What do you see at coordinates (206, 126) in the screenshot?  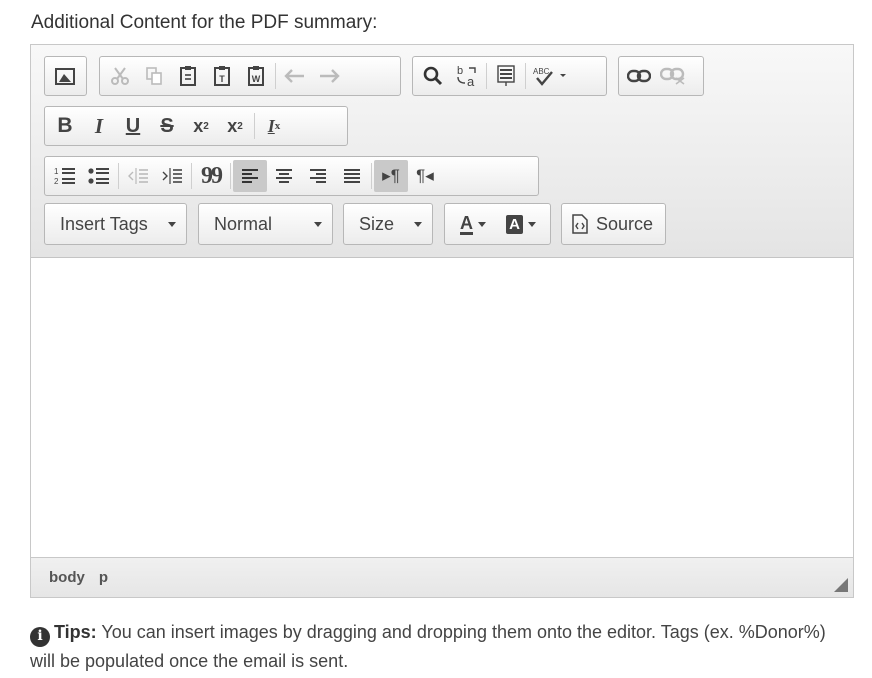 I see `subscript-mark: 2` at bounding box center [206, 126].